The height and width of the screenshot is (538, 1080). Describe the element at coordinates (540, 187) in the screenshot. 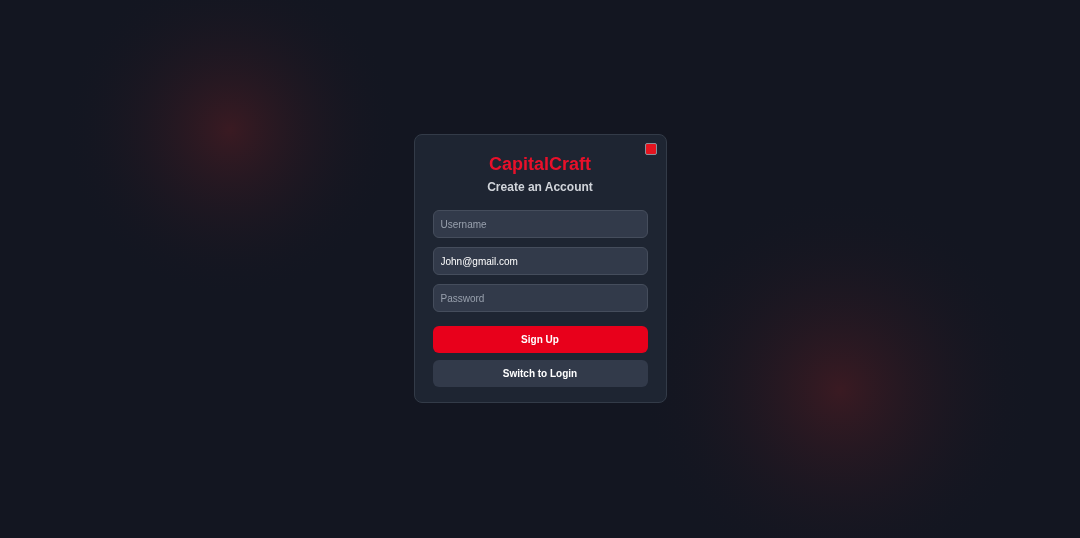

I see `dialog-subtitle: Create an Account` at that location.